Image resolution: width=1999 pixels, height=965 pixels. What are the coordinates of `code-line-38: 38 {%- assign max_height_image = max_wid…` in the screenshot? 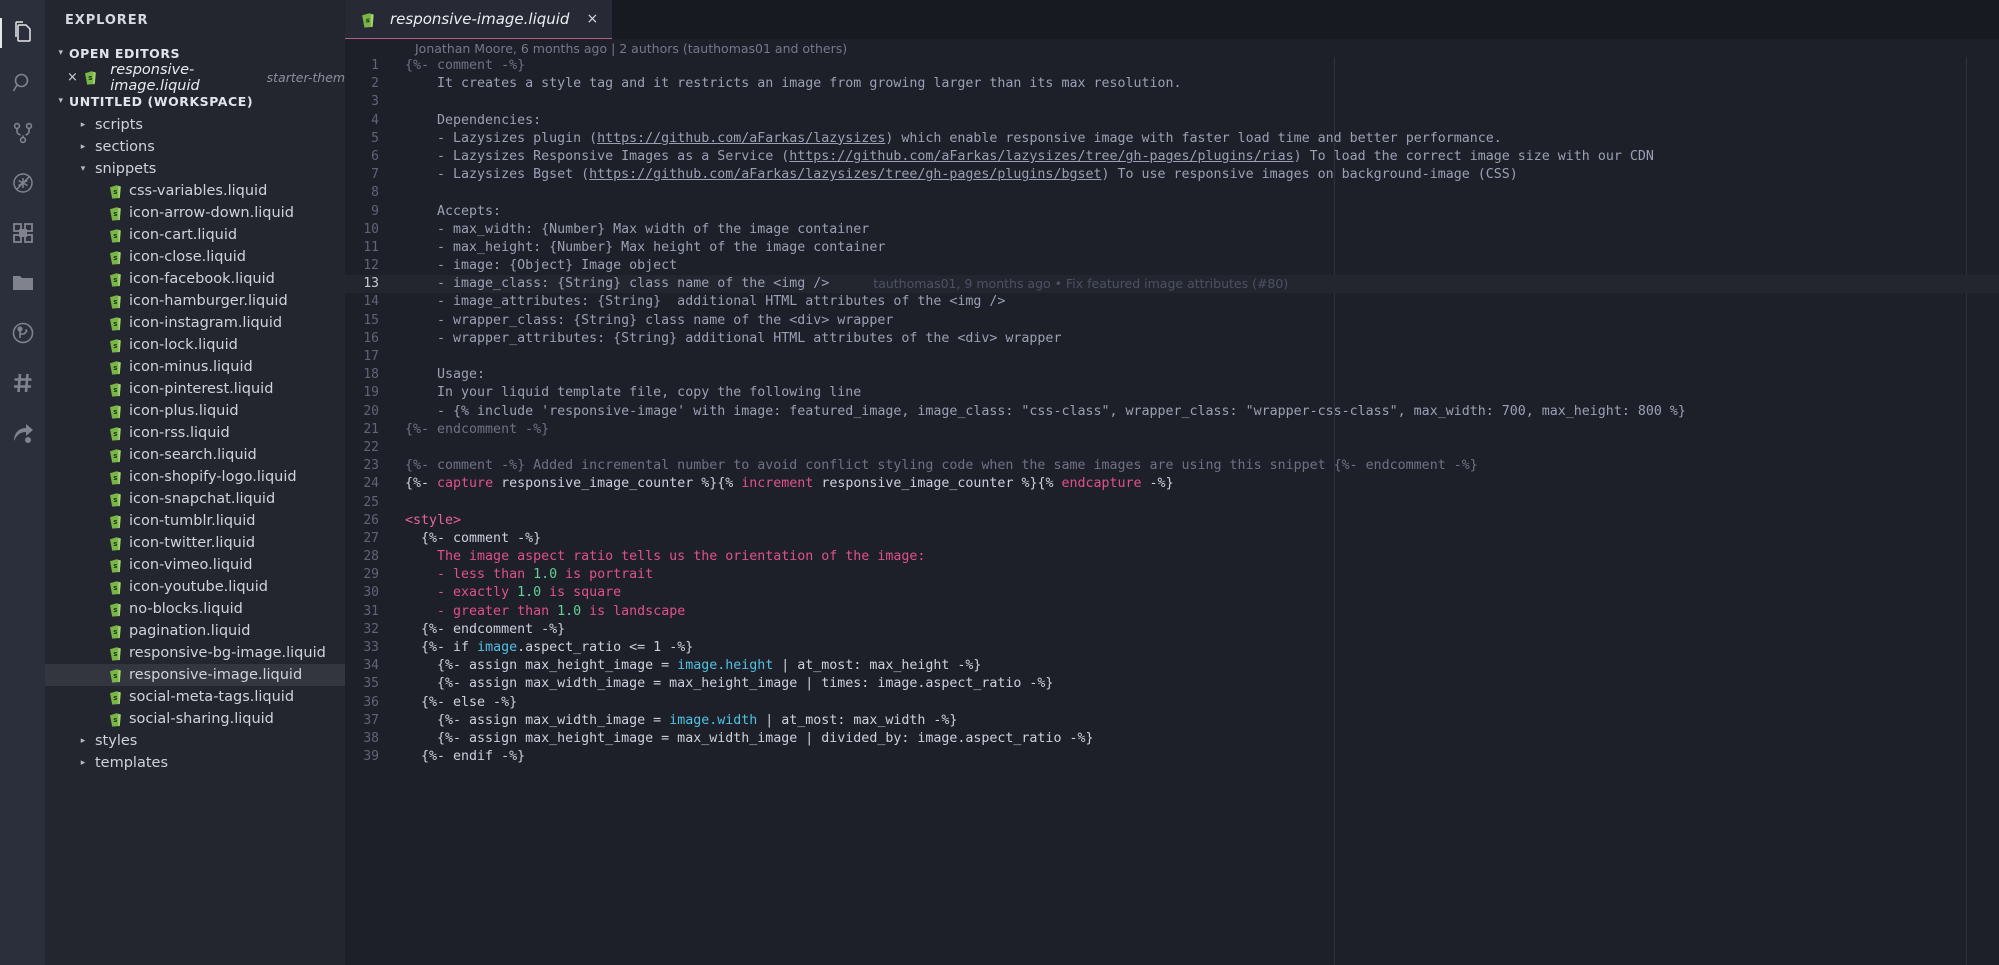 It's located at (1172, 739).